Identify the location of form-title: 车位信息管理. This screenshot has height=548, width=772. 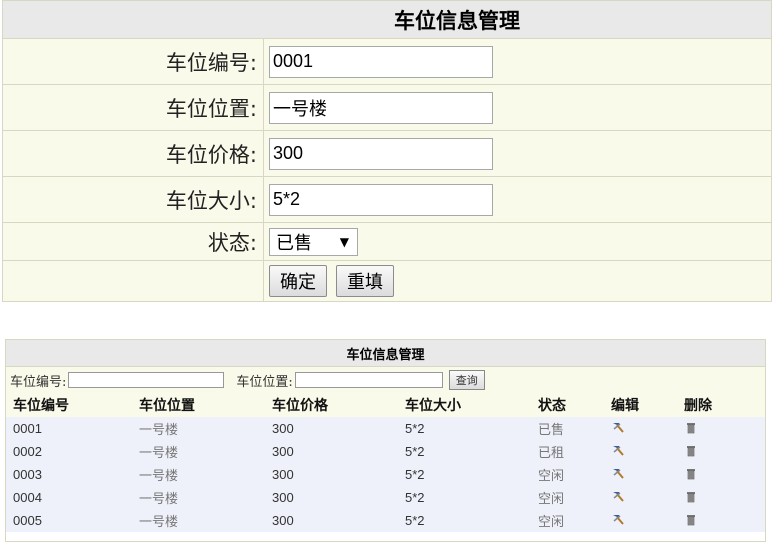
(387, 20).